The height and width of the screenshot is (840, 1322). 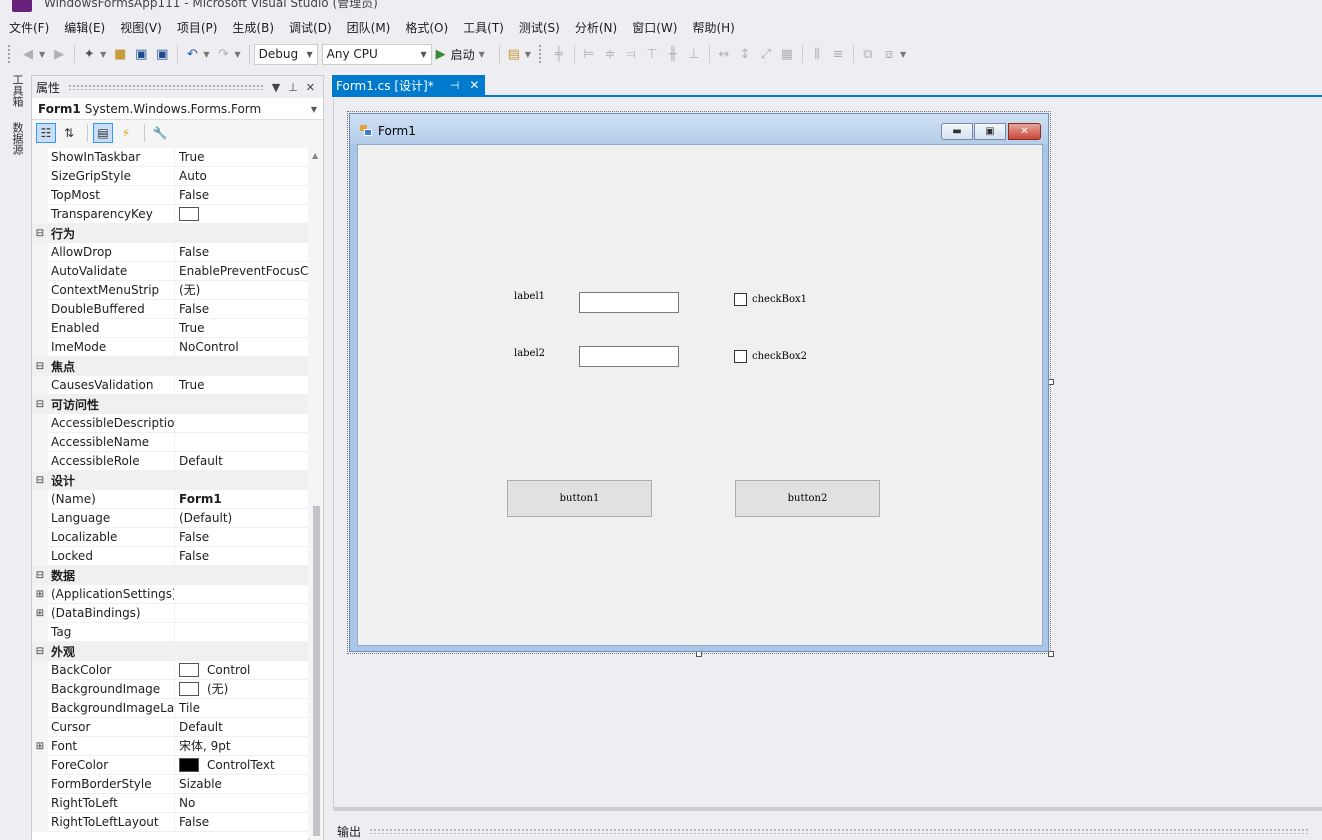 I want to click on solution-platform-select: Any CPU ▼, so click(x=376, y=54).